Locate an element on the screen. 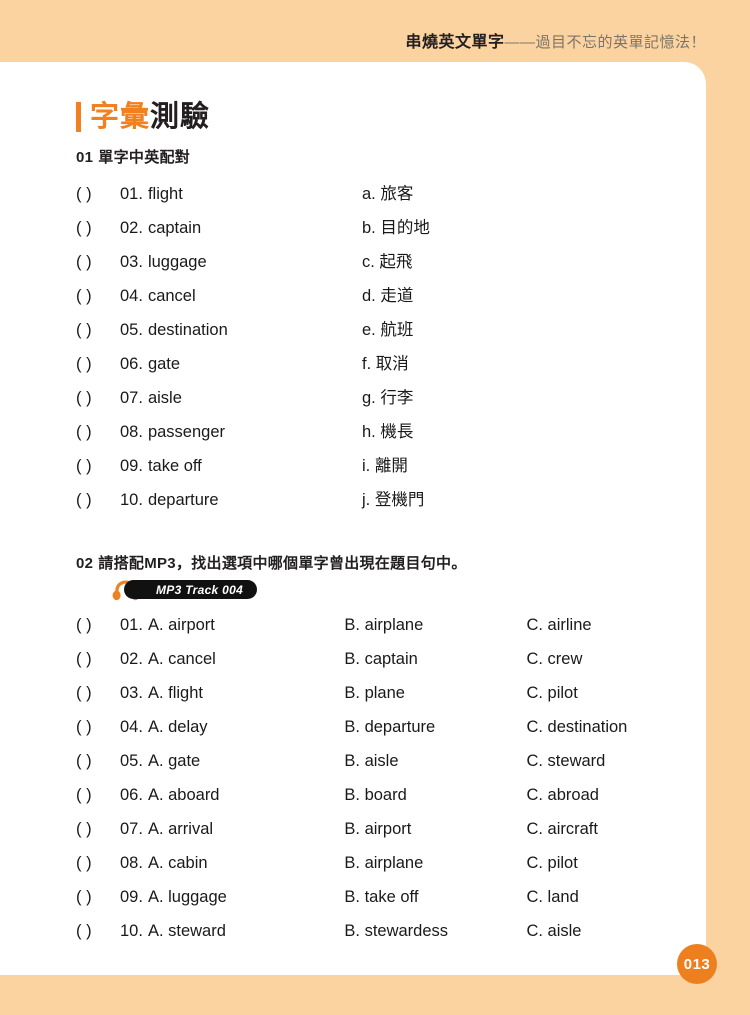  matching-choice: a. 旅客 is located at coordinates (388, 194).